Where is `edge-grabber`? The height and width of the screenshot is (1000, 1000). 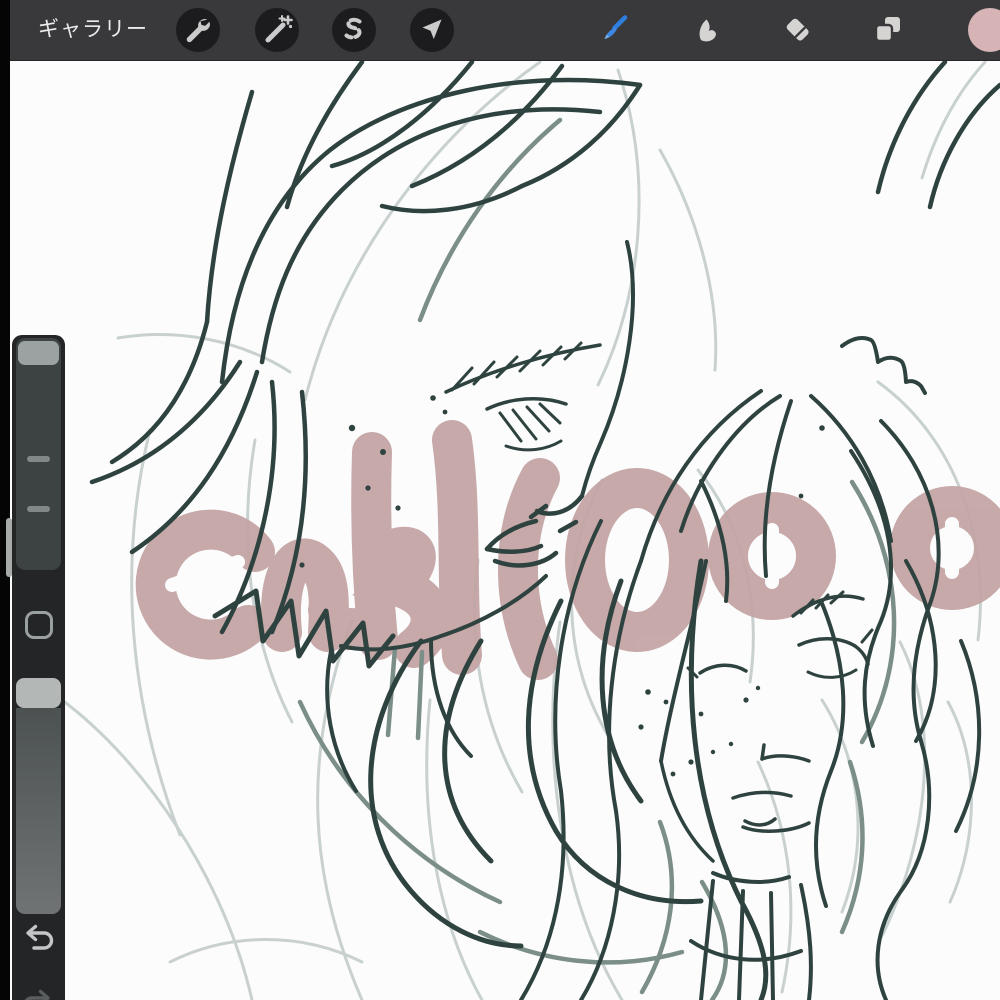
edge-grabber is located at coordinates (9, 547).